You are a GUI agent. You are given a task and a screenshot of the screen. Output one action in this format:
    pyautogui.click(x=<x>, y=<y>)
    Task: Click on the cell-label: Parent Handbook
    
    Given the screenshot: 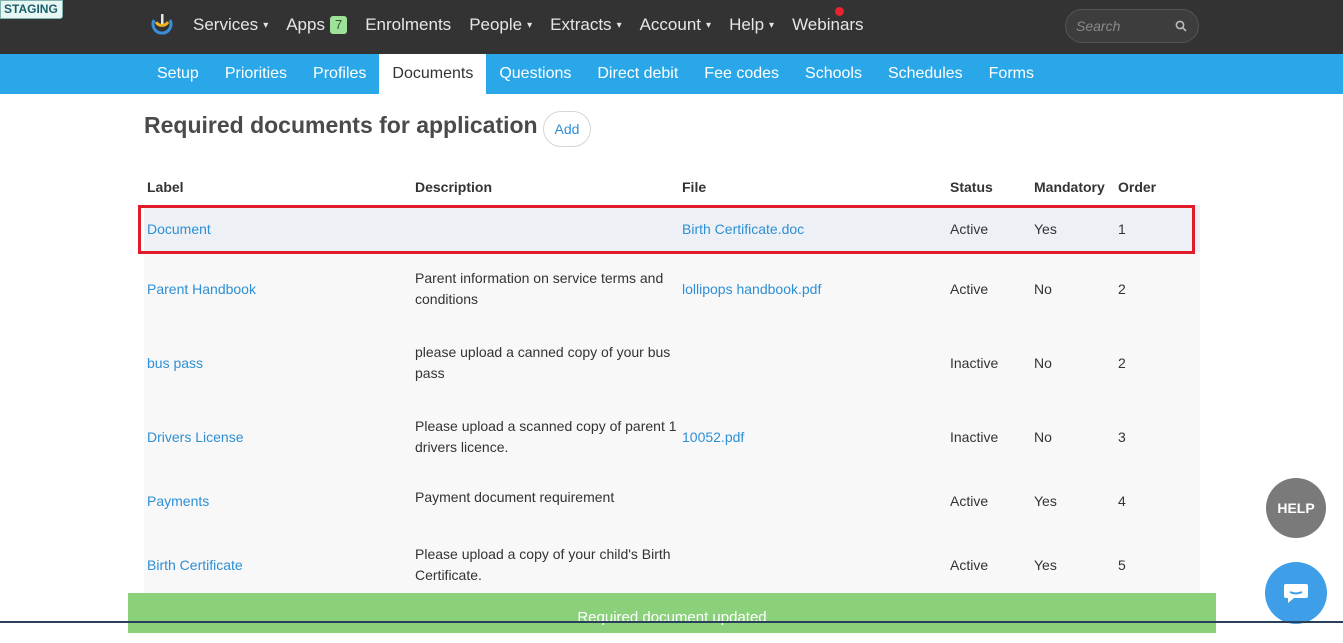 What is the action you would take?
    pyautogui.click(x=277, y=288)
    